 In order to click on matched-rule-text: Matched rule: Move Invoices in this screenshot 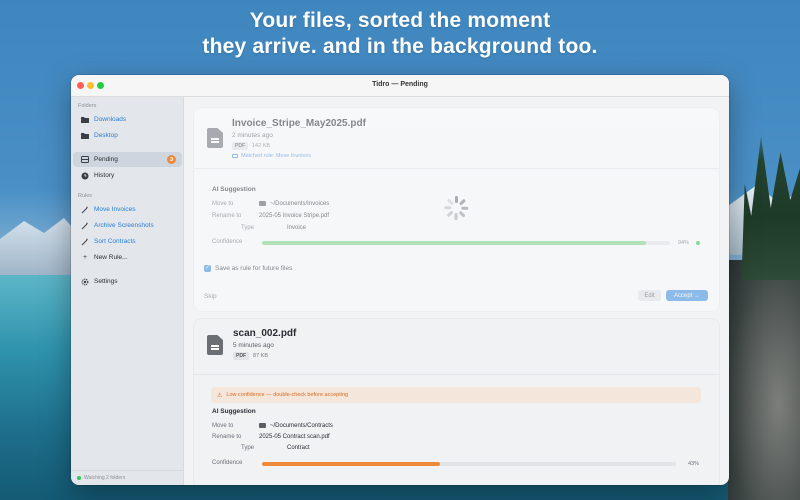, I will do `click(276, 156)`.